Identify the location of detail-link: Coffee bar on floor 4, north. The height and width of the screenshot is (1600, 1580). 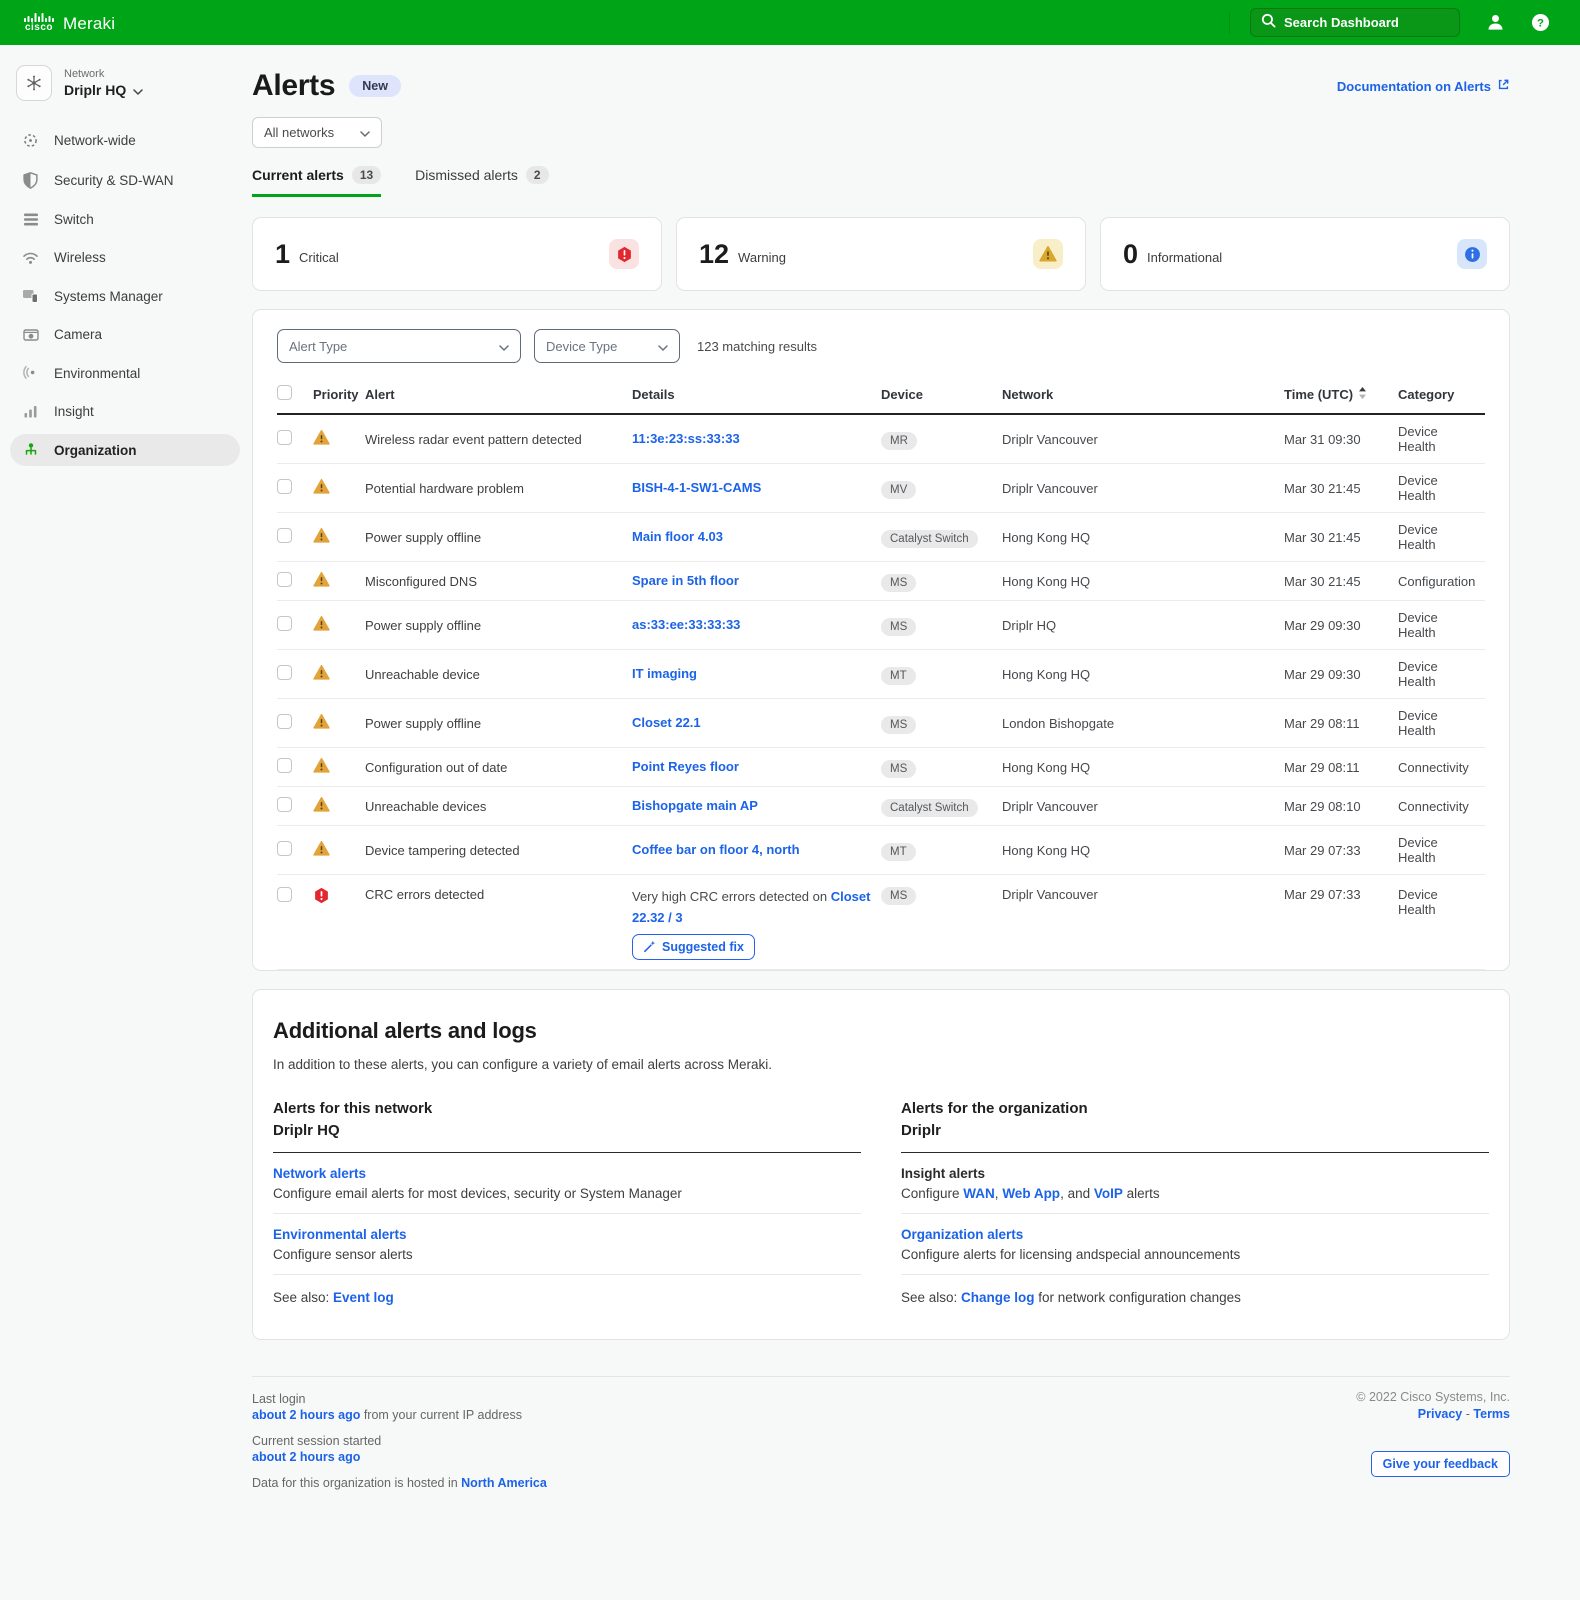
(716, 849).